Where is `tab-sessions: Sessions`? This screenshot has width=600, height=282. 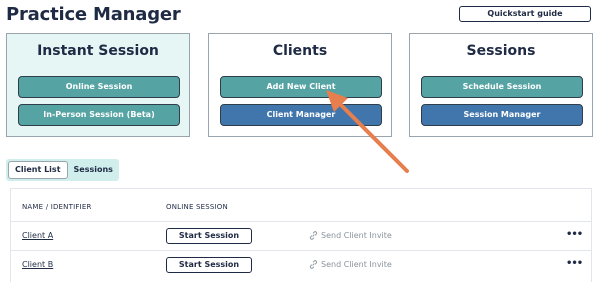 tab-sessions: Sessions is located at coordinates (93, 170).